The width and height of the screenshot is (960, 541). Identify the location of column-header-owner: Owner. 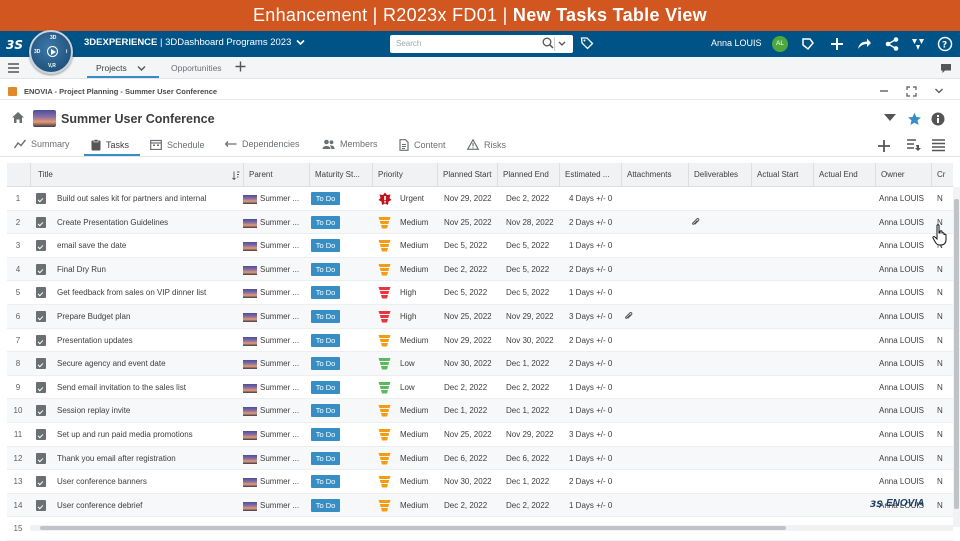
(904, 175).